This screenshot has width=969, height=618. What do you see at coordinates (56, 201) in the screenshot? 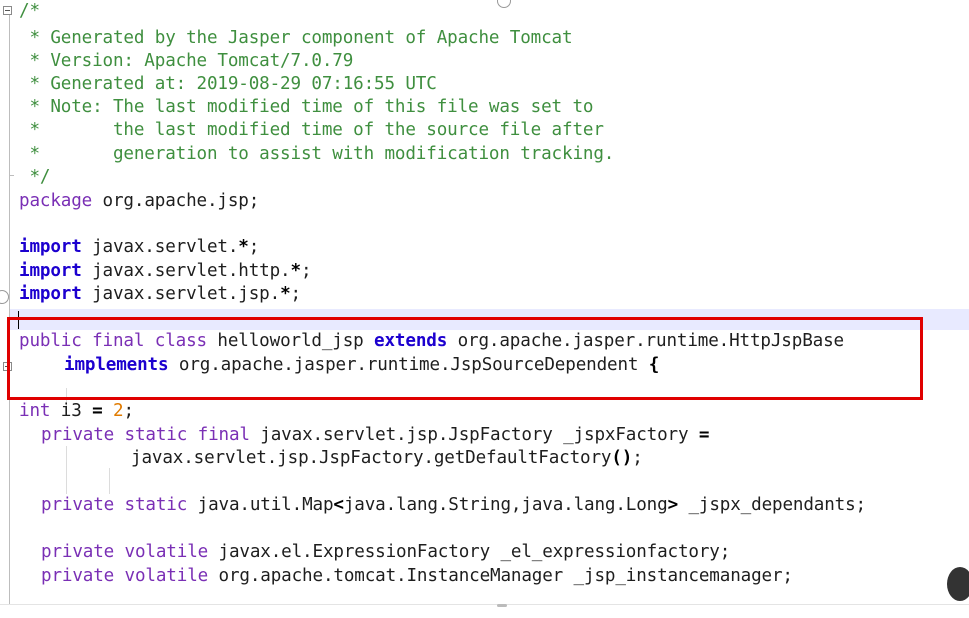
I see `keyword-package: package` at bounding box center [56, 201].